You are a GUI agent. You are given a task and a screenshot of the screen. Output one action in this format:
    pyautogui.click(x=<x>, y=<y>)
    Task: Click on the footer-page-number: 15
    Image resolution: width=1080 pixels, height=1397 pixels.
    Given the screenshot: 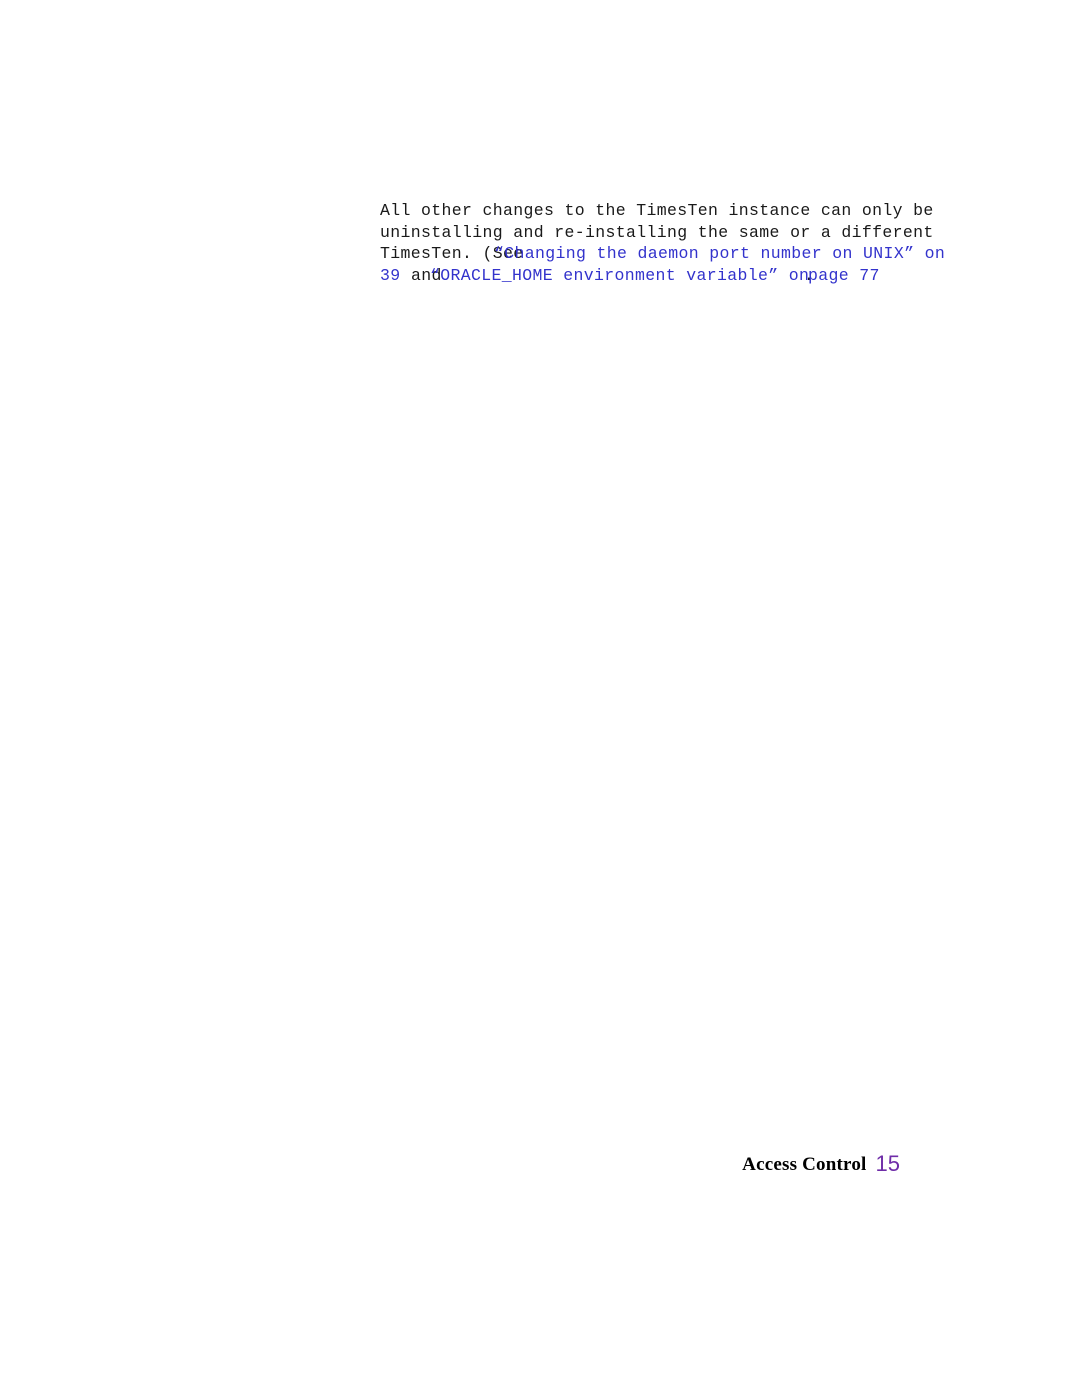 What is the action you would take?
    pyautogui.click(x=887, y=1163)
    